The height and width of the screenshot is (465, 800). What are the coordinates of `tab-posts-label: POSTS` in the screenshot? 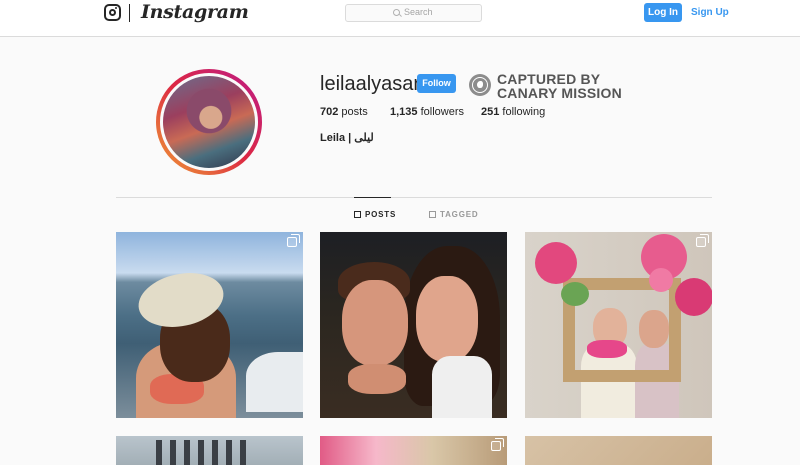 It's located at (381, 214).